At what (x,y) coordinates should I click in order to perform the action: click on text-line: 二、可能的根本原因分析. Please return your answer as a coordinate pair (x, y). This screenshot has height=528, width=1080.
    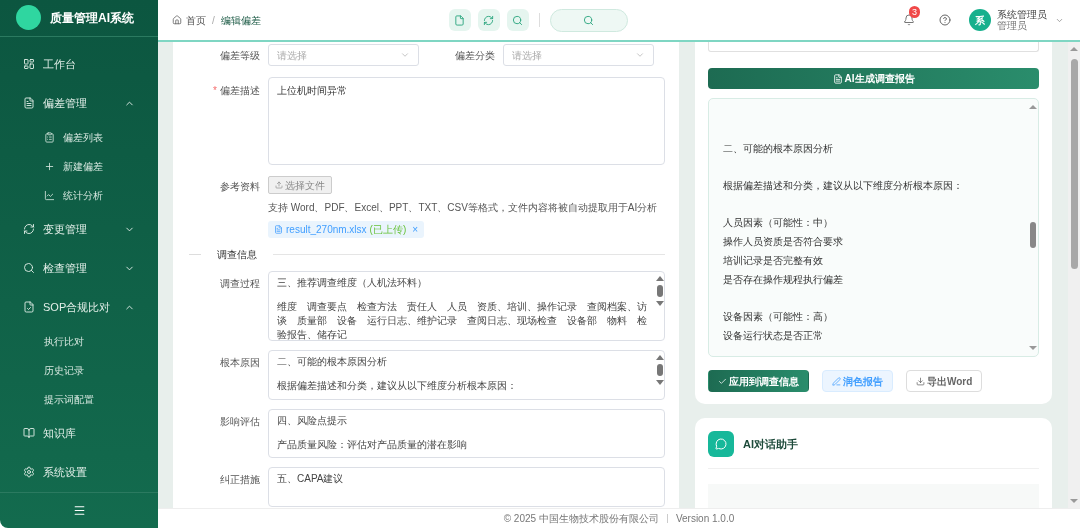
    Looking at the image, I should click on (332, 362).